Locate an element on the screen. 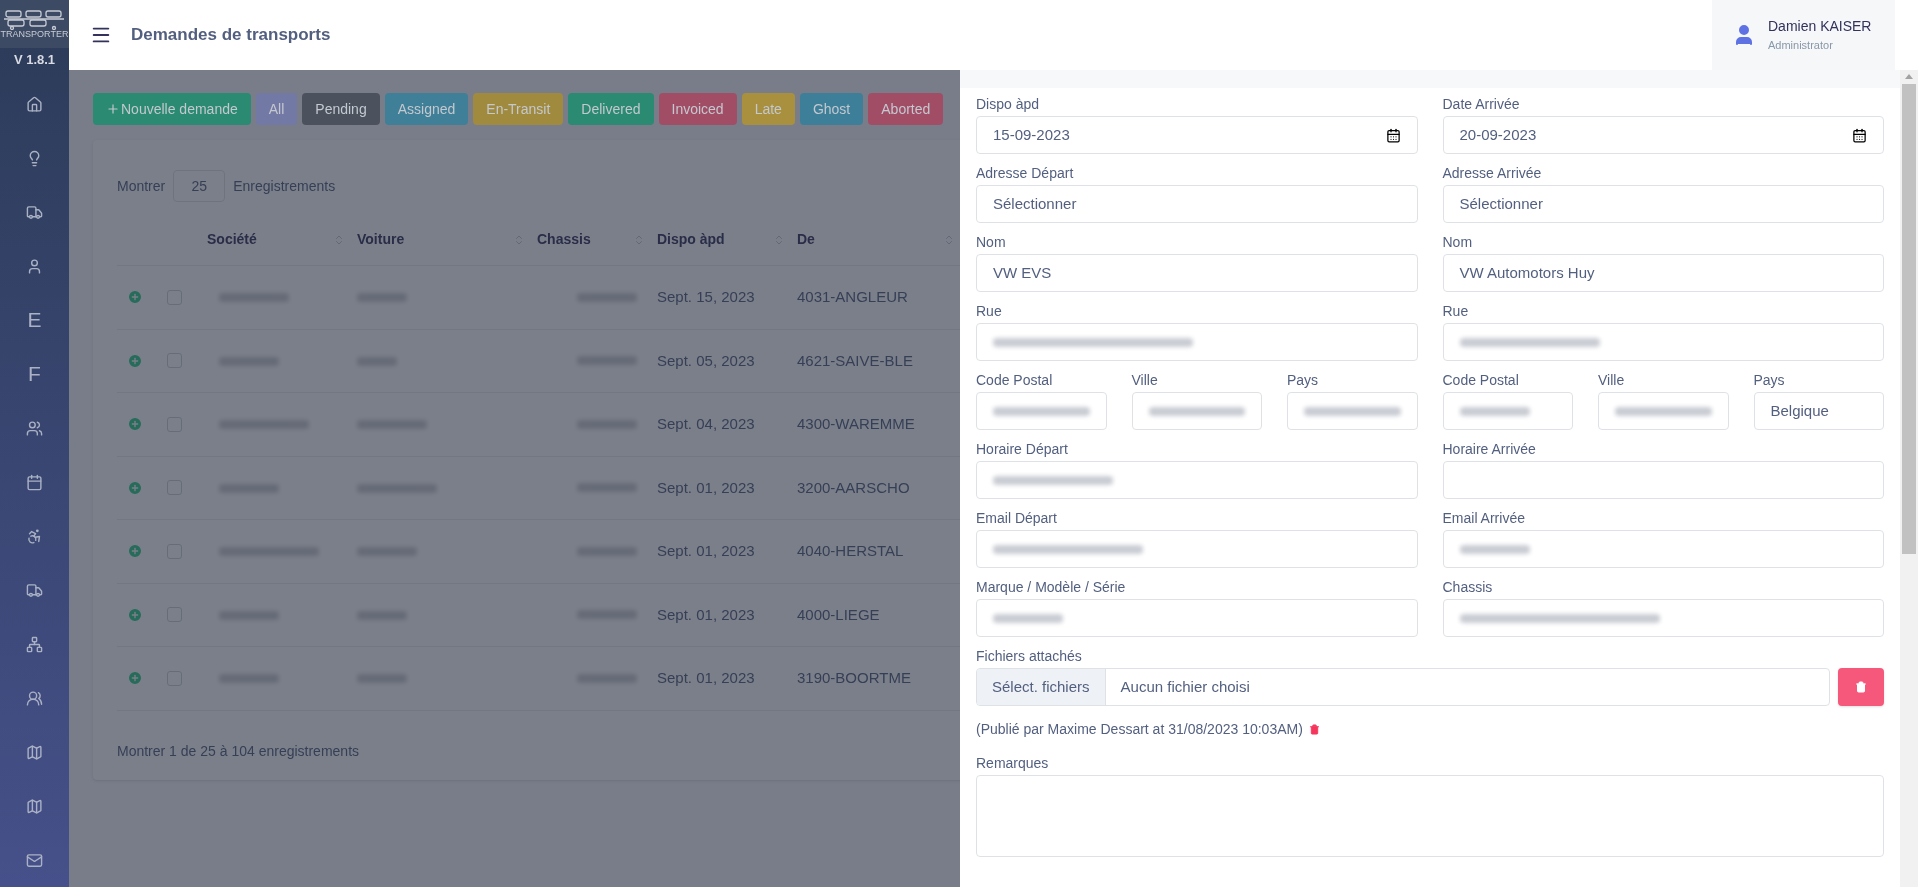 The image size is (1918, 887). field-label: Dispo àpd is located at coordinates (1008, 104).